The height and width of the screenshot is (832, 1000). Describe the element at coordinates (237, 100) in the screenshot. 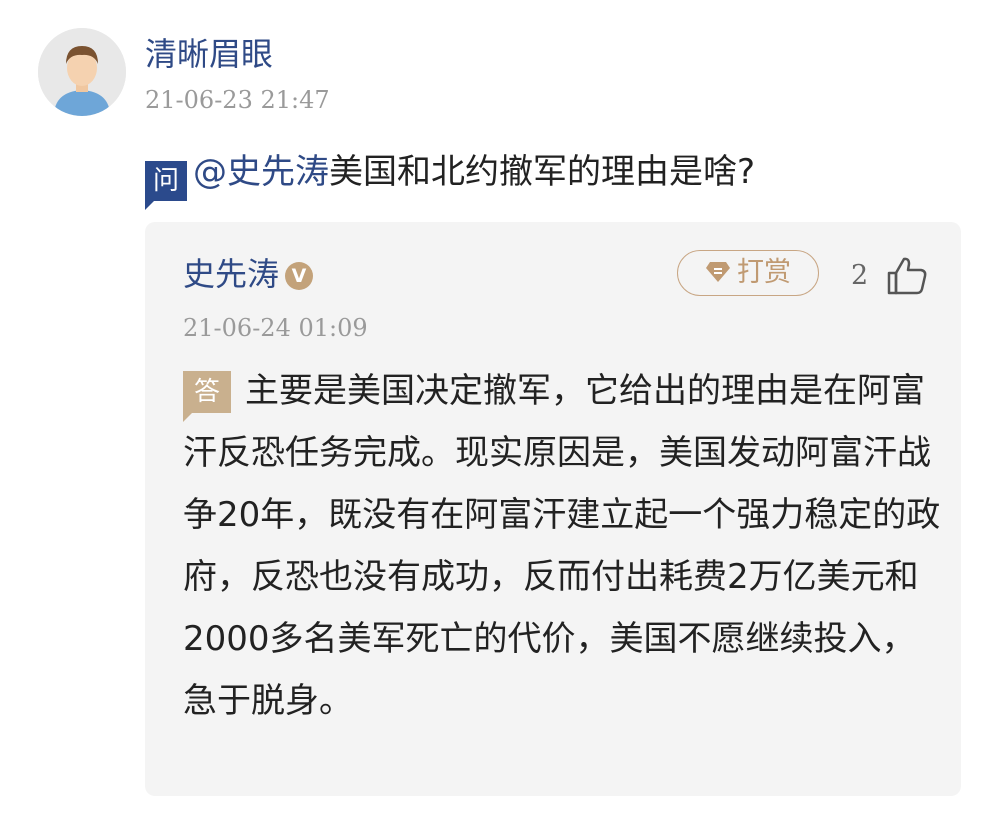

I see `question-timestamp: 21-06-23 21:47` at that location.